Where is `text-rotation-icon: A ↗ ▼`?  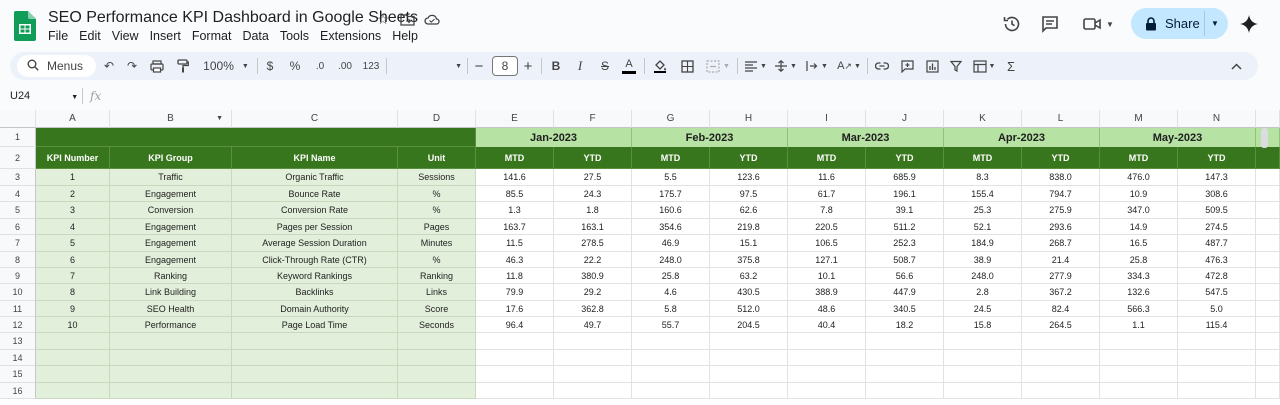 text-rotation-icon: A ↗ ▼ is located at coordinates (849, 66).